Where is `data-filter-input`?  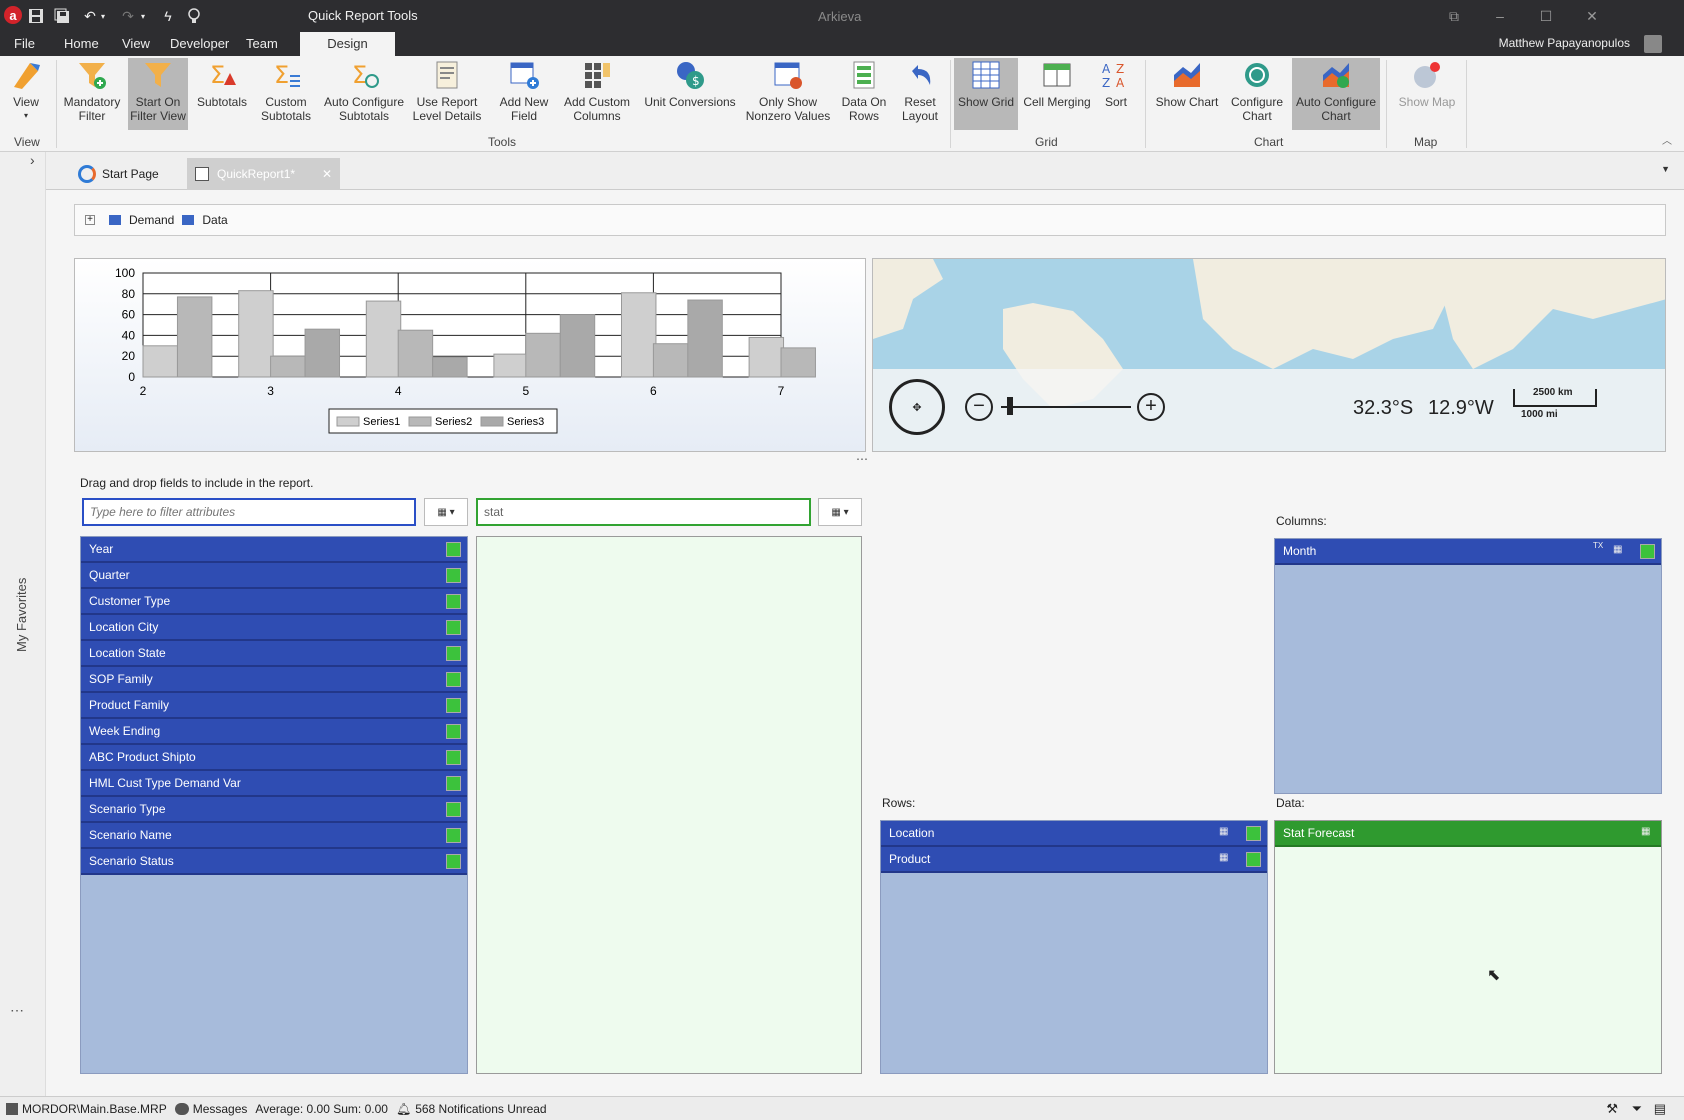 data-filter-input is located at coordinates (643, 512).